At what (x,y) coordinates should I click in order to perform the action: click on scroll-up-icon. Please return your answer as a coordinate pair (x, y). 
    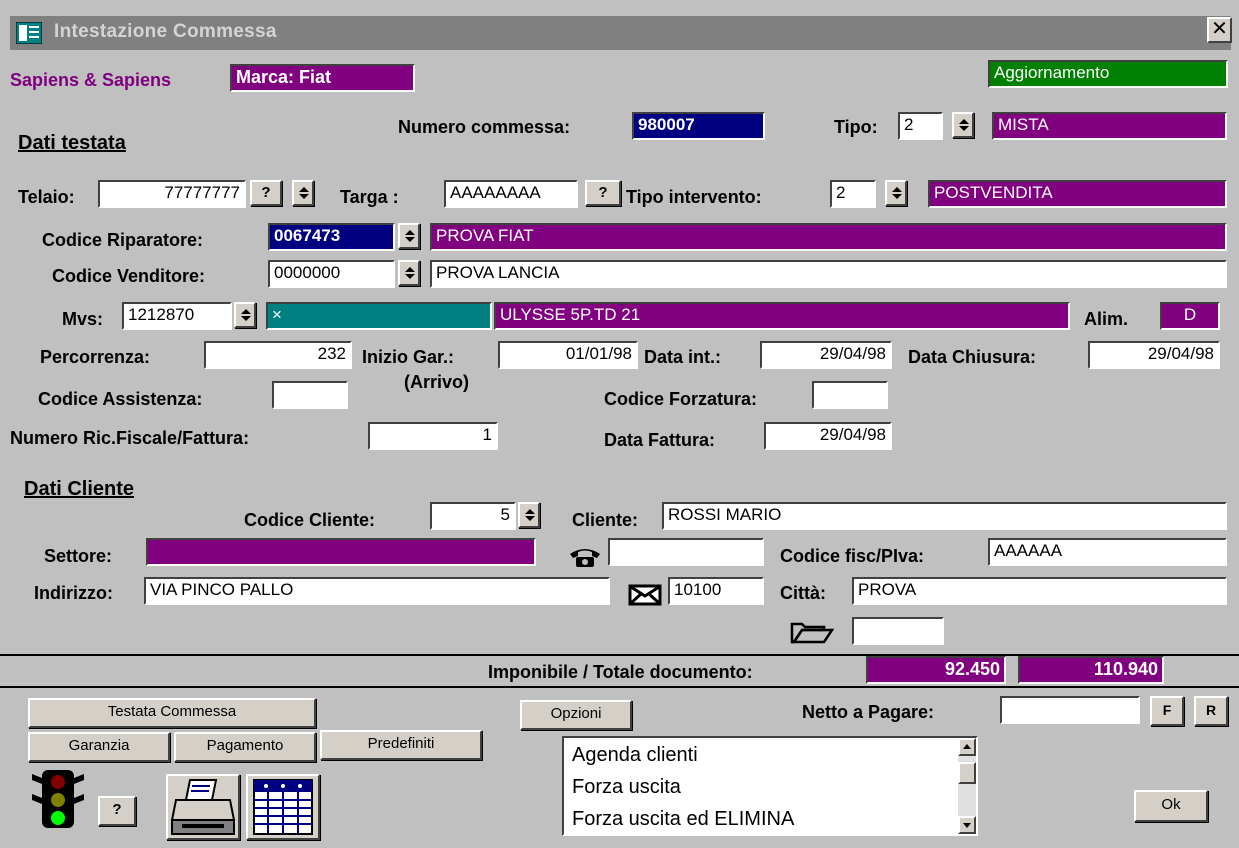
    Looking at the image, I should click on (967, 746).